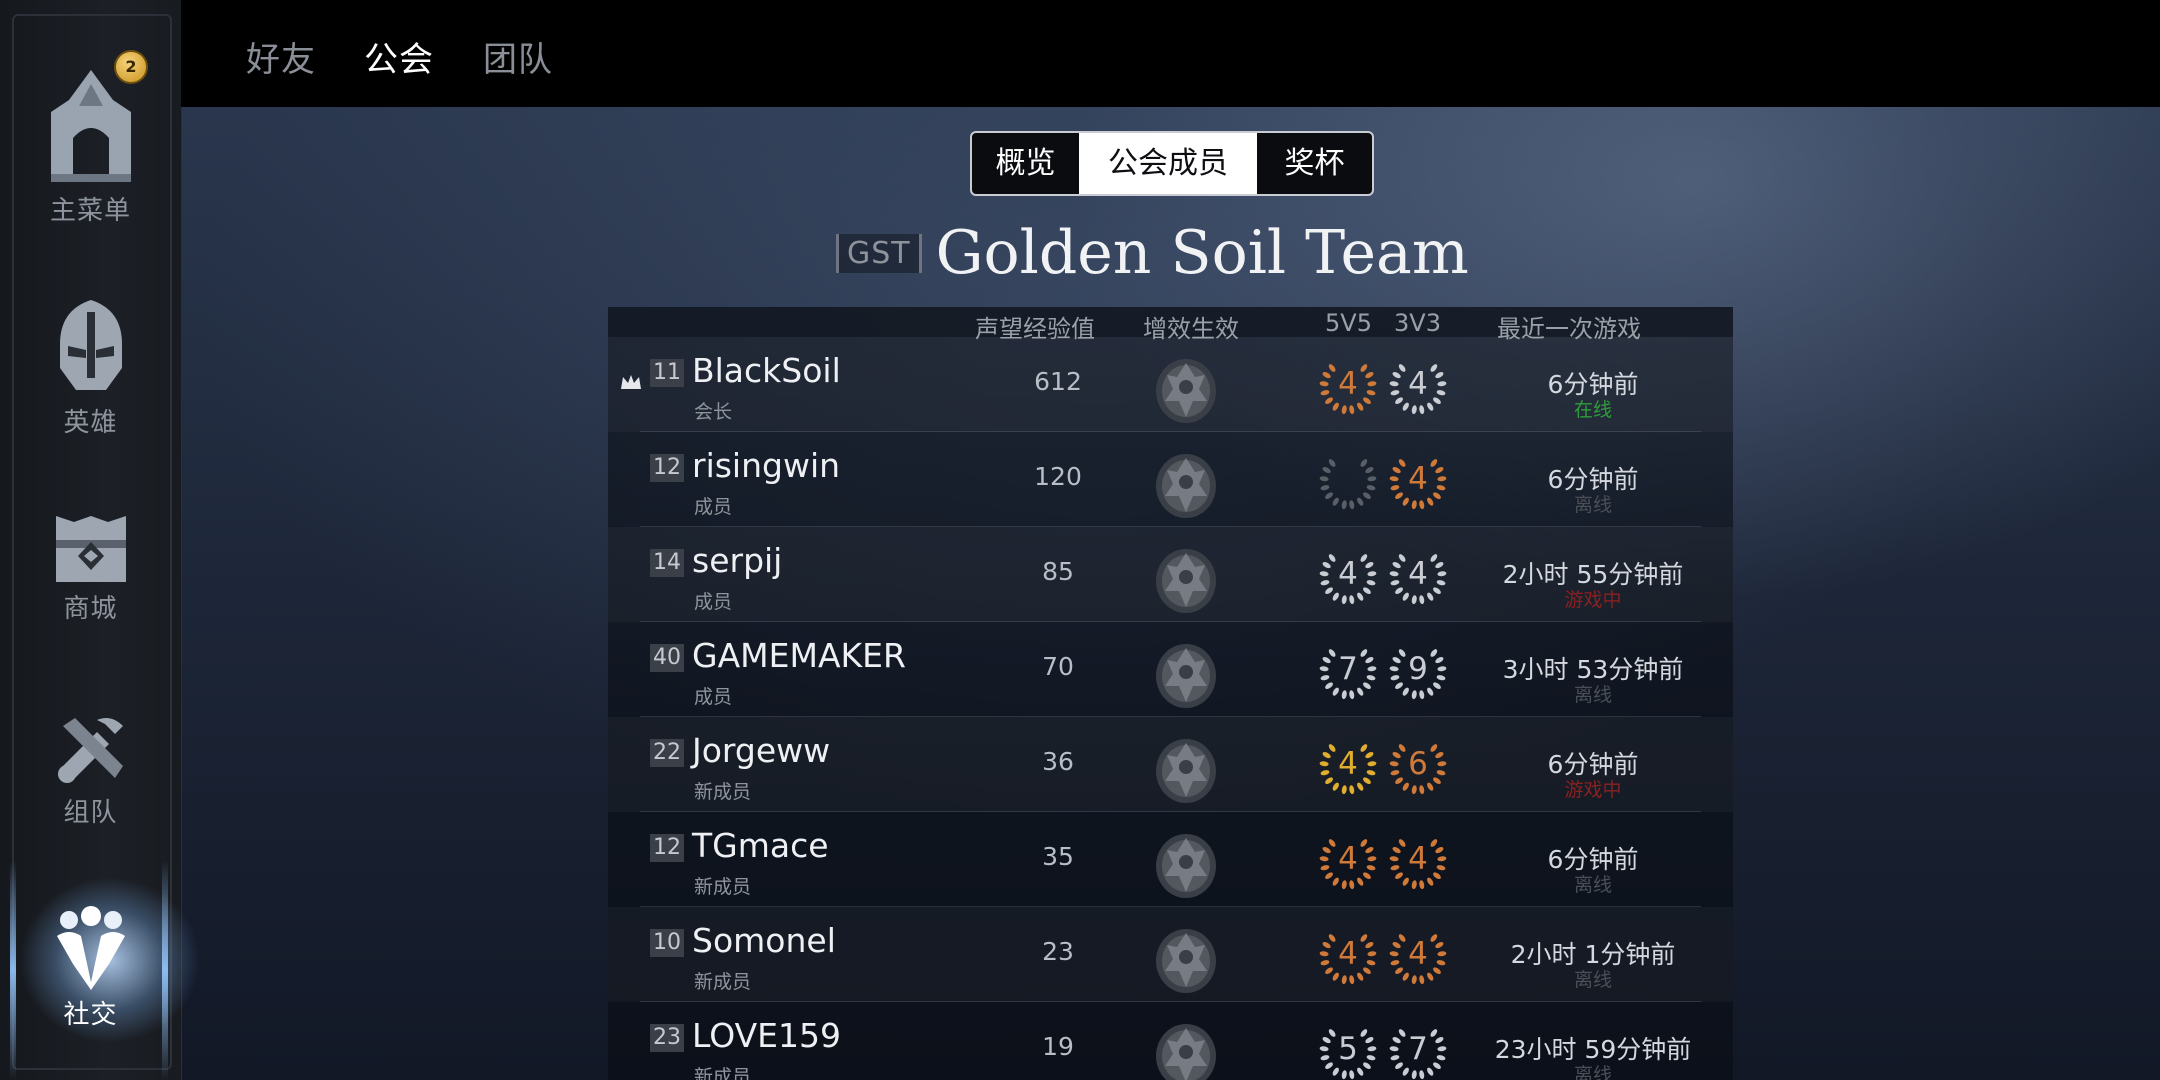  Describe the element at coordinates (761, 750) in the screenshot. I see `player-name: Jorgeww` at that location.